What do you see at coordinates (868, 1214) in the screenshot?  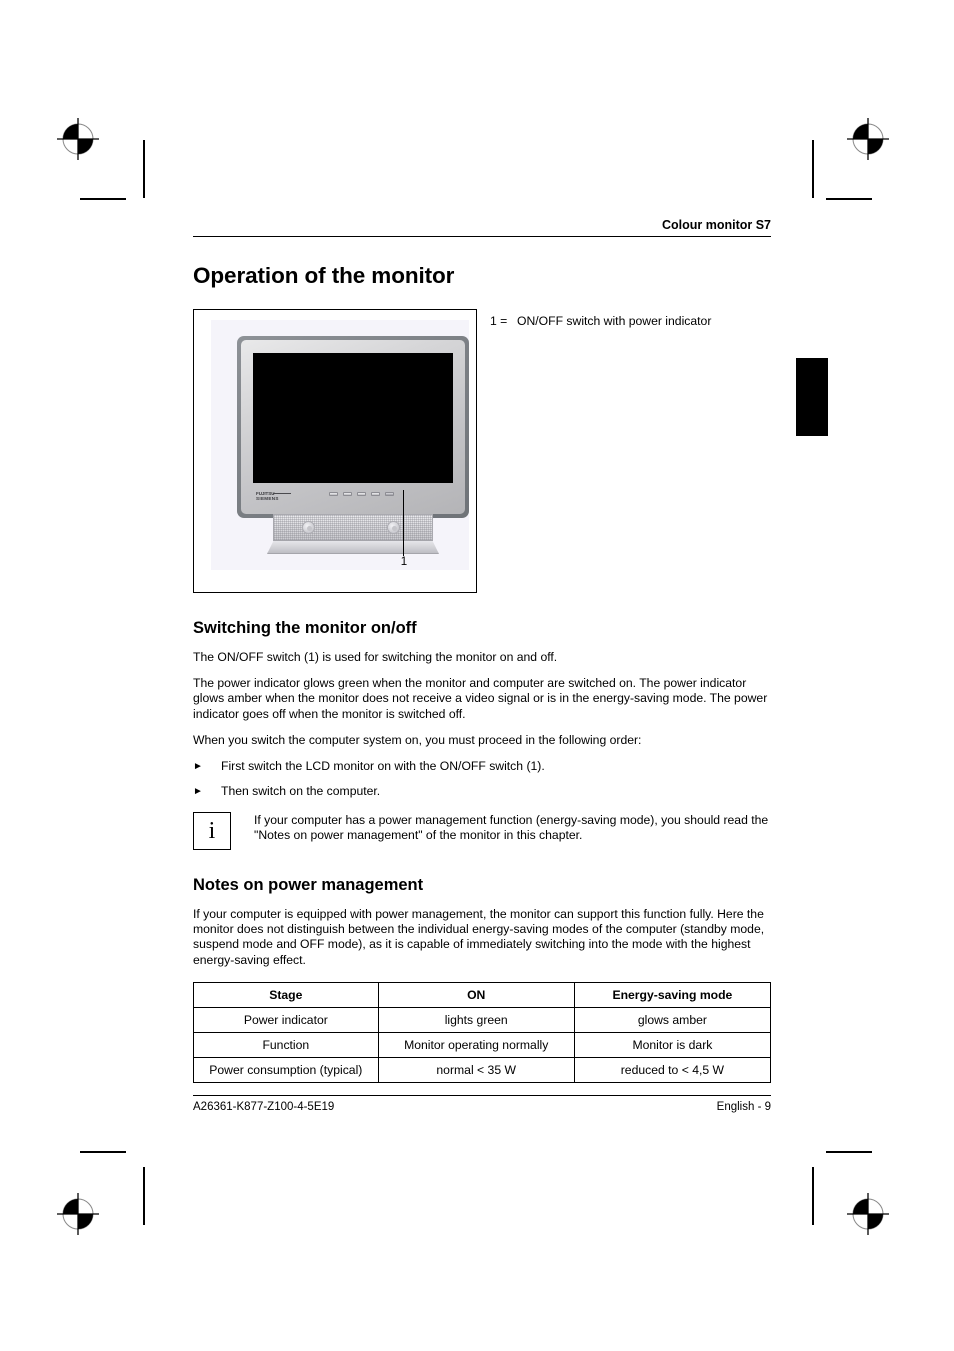 I see `registration-mark-bottom-right` at bounding box center [868, 1214].